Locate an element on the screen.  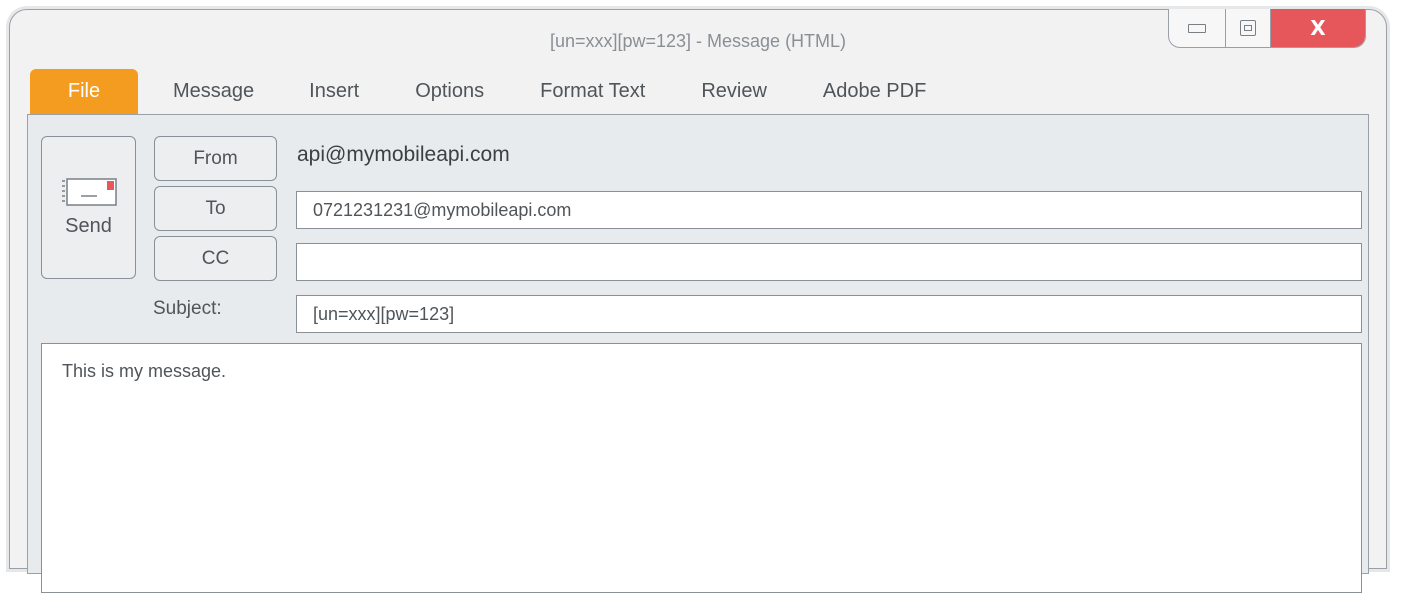
send-button: Send is located at coordinates (88, 207).